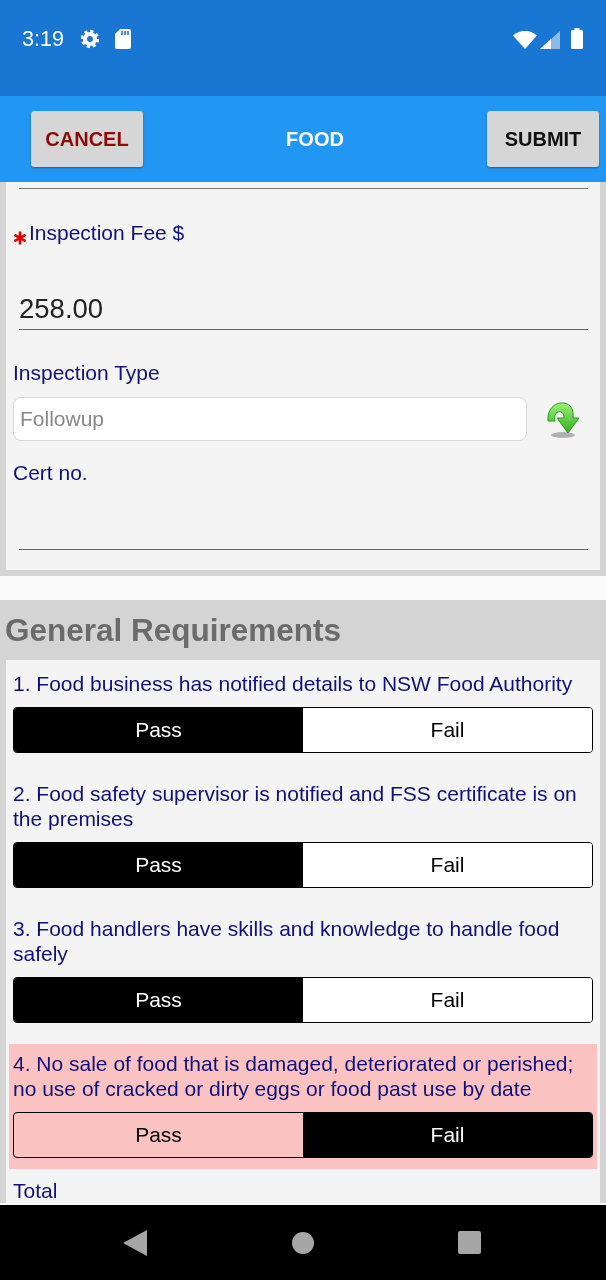 This screenshot has height=1280, width=606. I want to click on settings-icon, so click(89, 39).